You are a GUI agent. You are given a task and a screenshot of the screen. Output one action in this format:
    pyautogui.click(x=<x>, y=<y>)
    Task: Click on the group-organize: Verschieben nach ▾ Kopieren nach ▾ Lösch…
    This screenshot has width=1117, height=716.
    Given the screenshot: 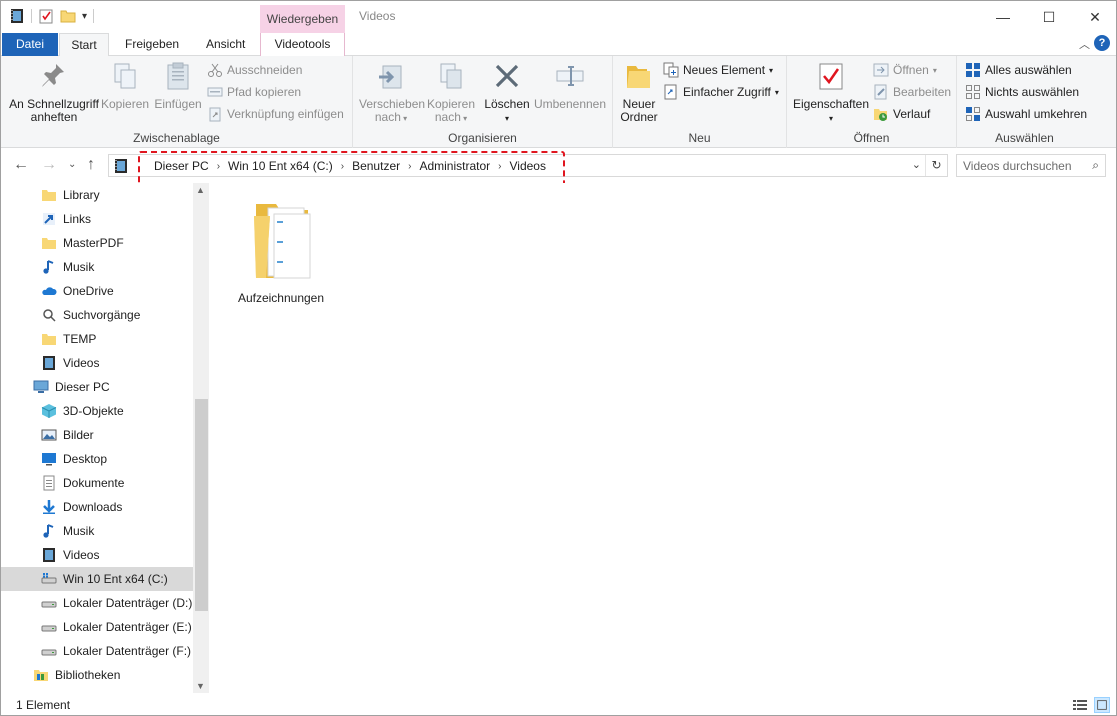 What is the action you would take?
    pyautogui.click(x=483, y=102)
    